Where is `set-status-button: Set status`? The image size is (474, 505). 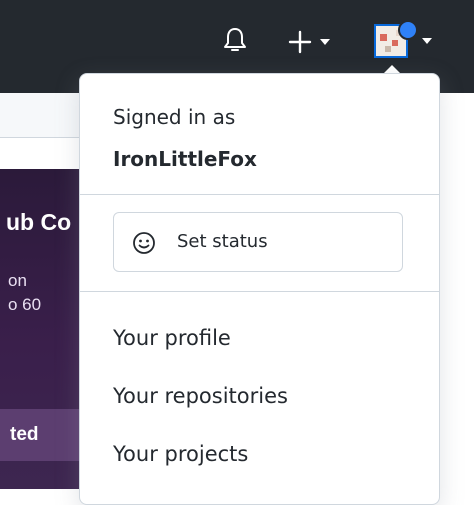 set-status-button: Set status is located at coordinates (258, 242).